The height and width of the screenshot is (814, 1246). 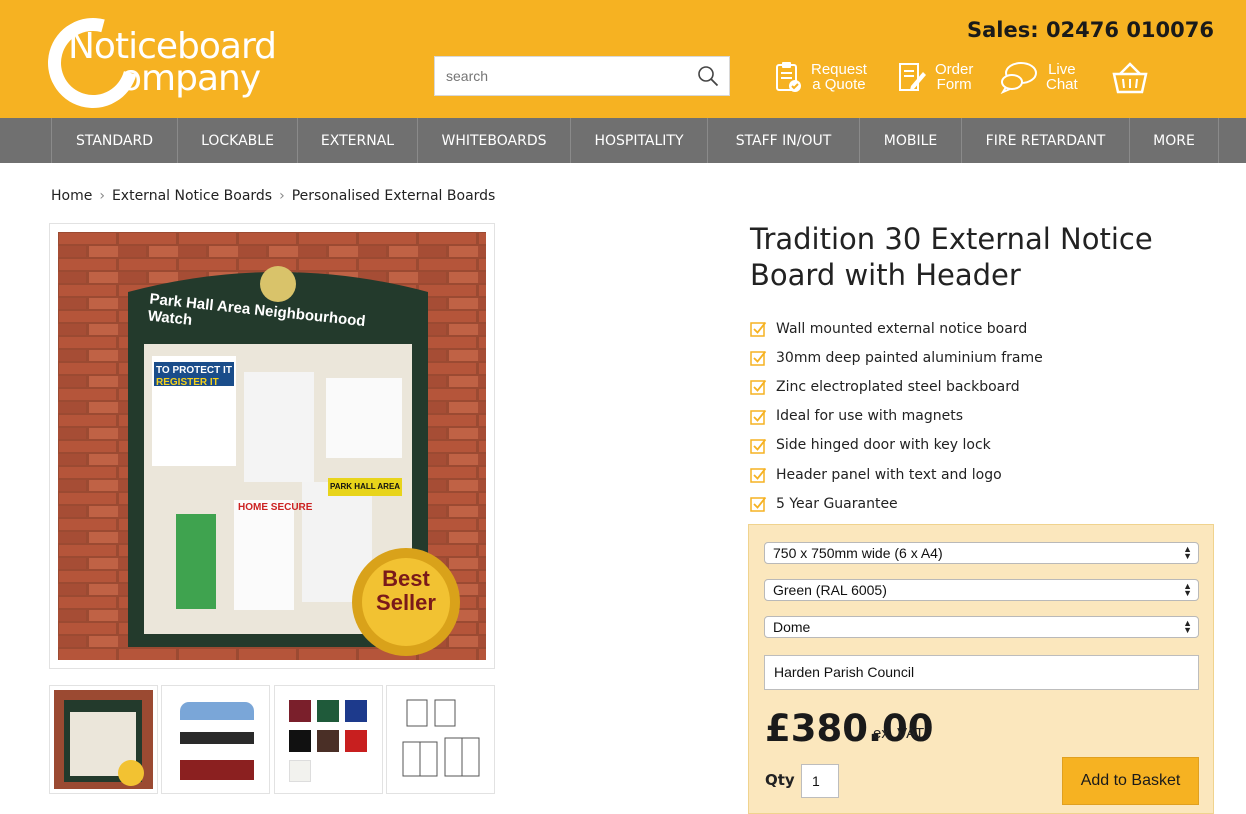 I want to click on poster-title: TO PROTECT IT, so click(x=194, y=370).